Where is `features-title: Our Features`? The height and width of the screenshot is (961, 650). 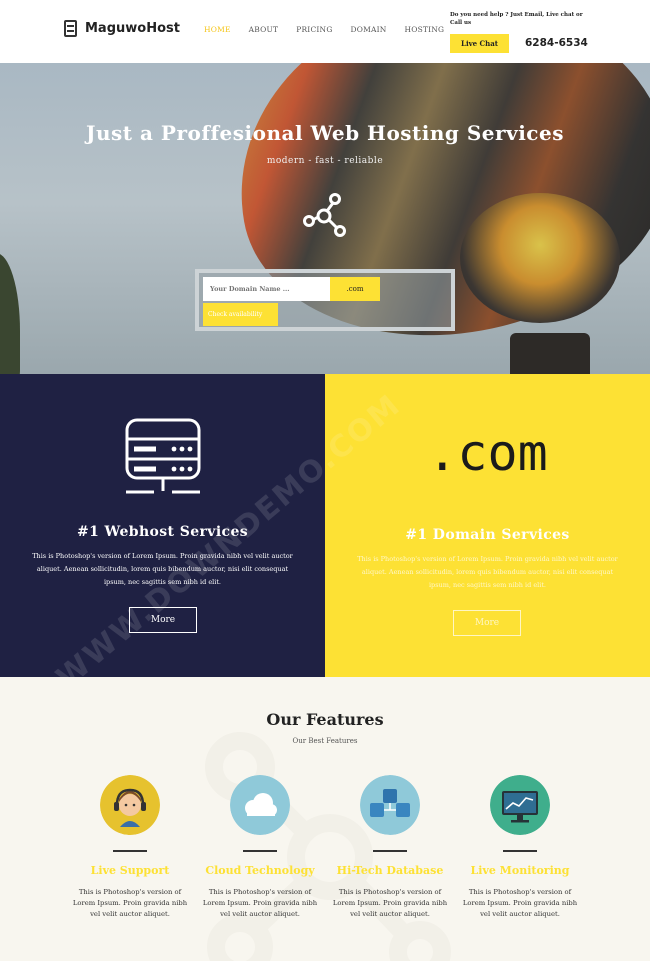
features-title: Our Features is located at coordinates (325, 719).